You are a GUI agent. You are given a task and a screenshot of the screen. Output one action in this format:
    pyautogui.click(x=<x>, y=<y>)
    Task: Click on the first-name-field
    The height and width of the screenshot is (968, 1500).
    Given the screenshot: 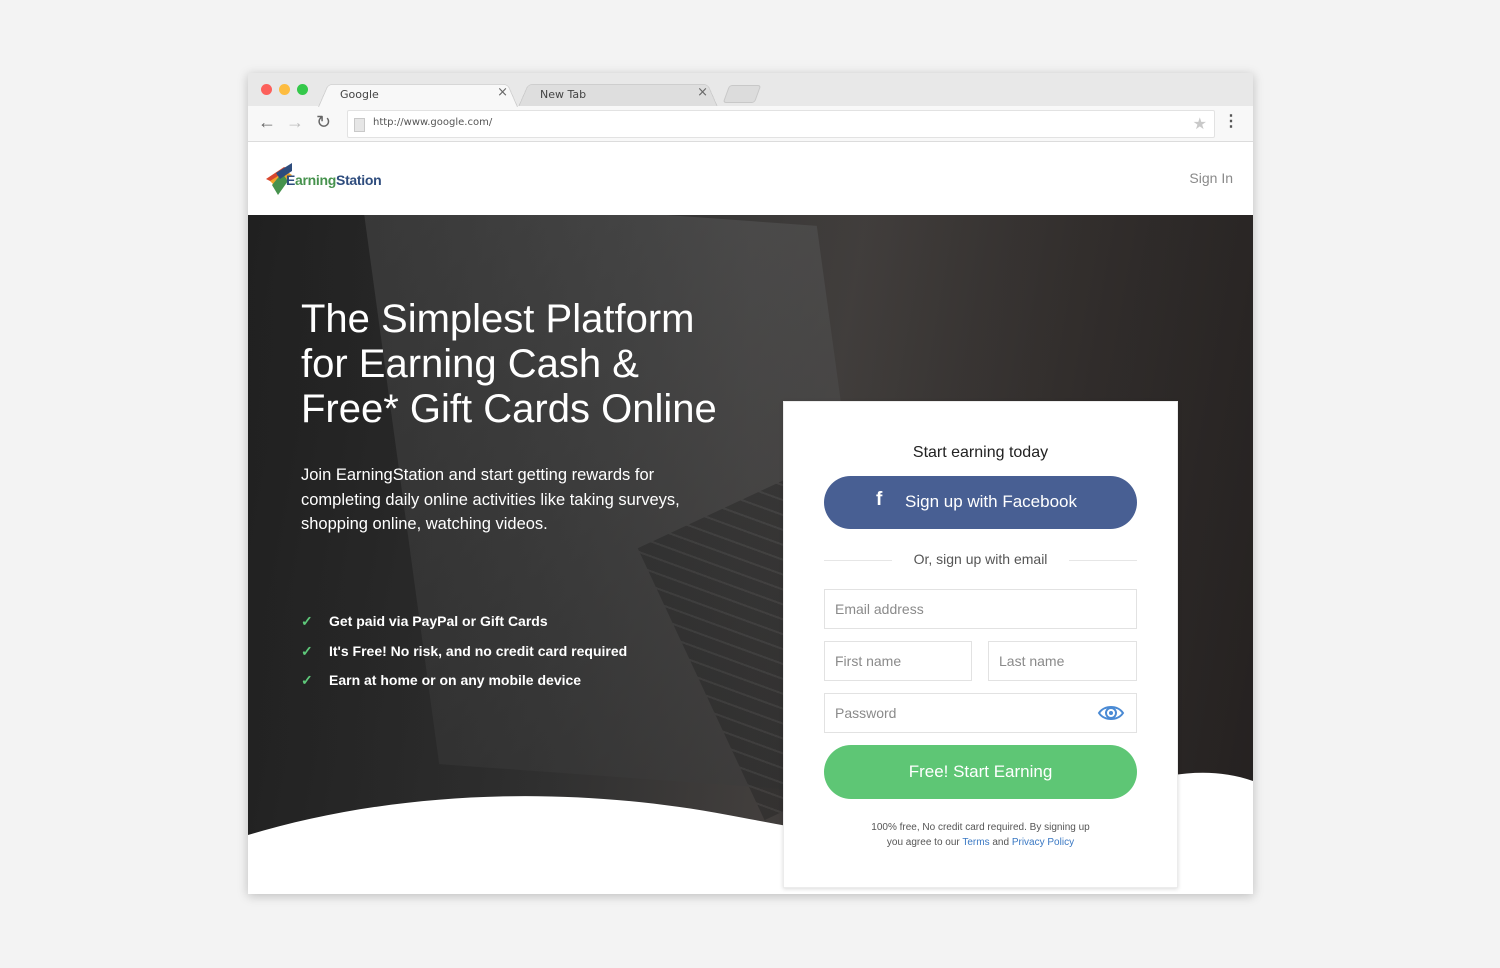 What is the action you would take?
    pyautogui.click(x=898, y=661)
    